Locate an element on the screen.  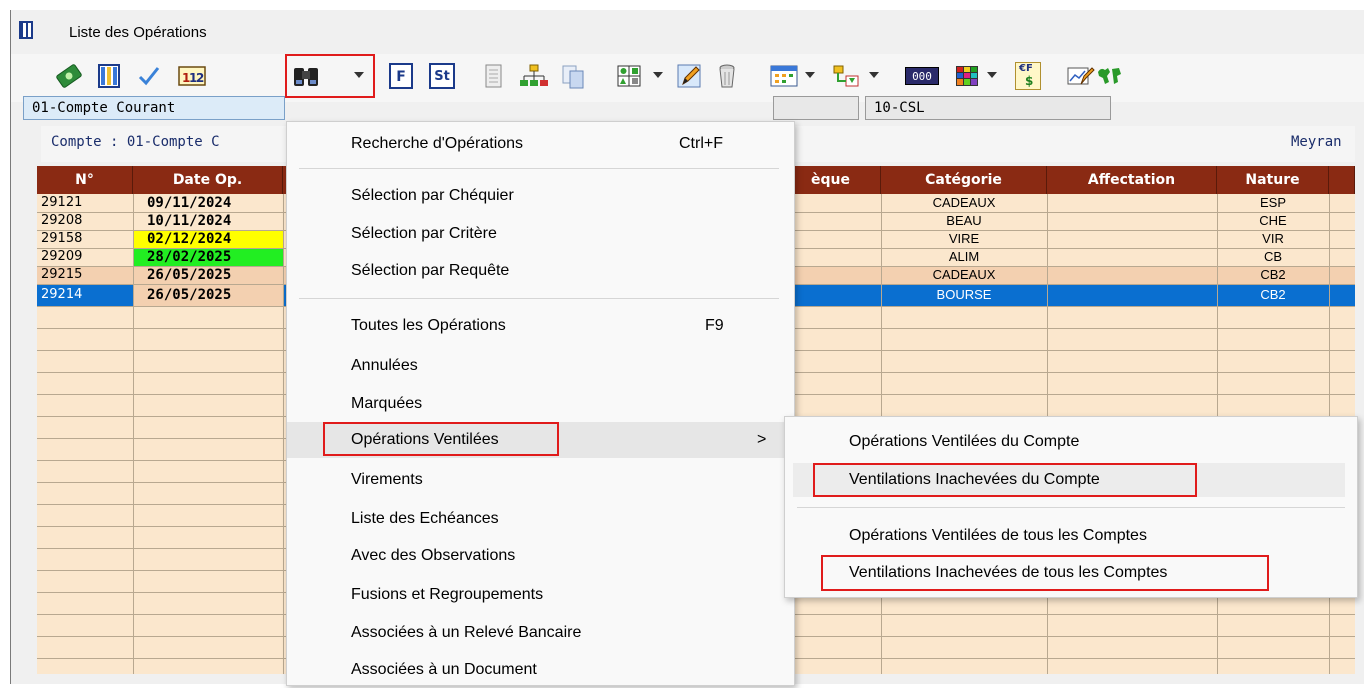
menu-item-label: Opérations Ventilées du Compte is located at coordinates (964, 441).